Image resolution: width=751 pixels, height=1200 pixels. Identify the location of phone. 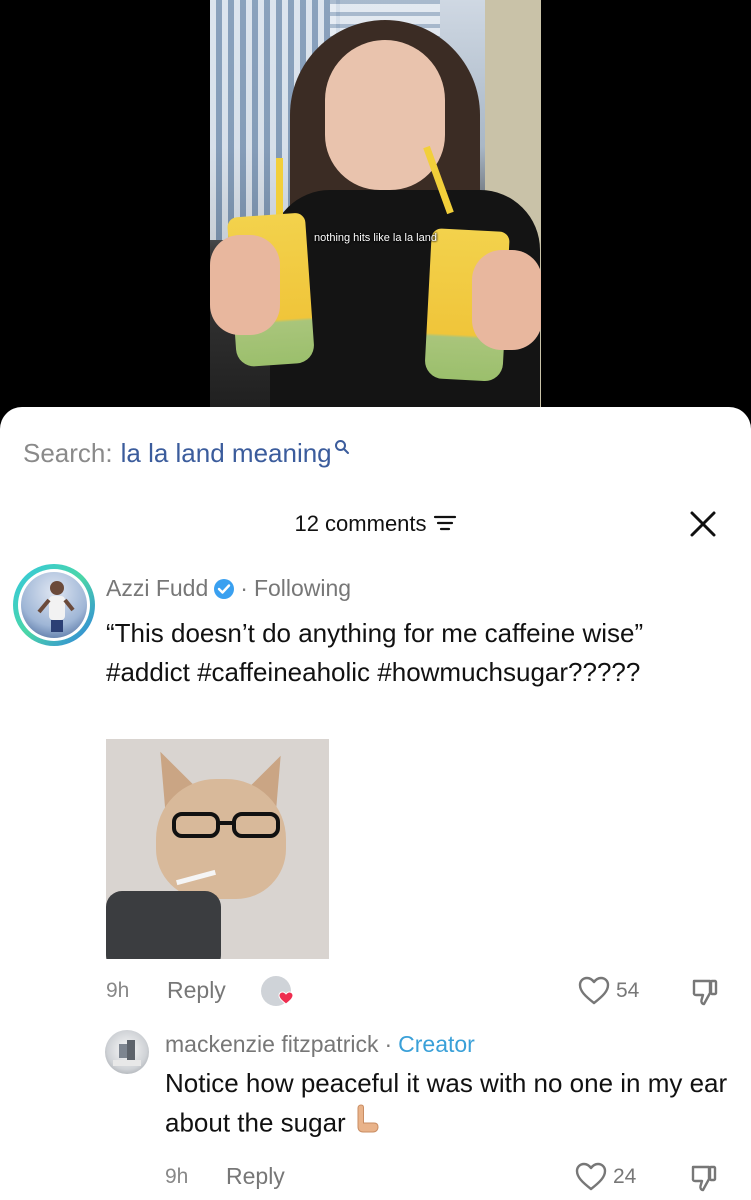
(163, 925).